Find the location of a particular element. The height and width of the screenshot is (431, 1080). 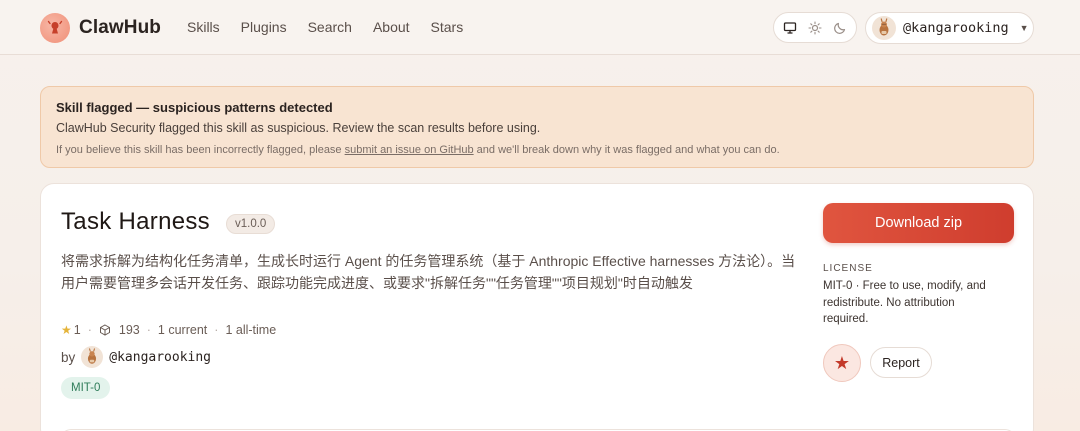

author-name: @kangarooking is located at coordinates (160, 357).